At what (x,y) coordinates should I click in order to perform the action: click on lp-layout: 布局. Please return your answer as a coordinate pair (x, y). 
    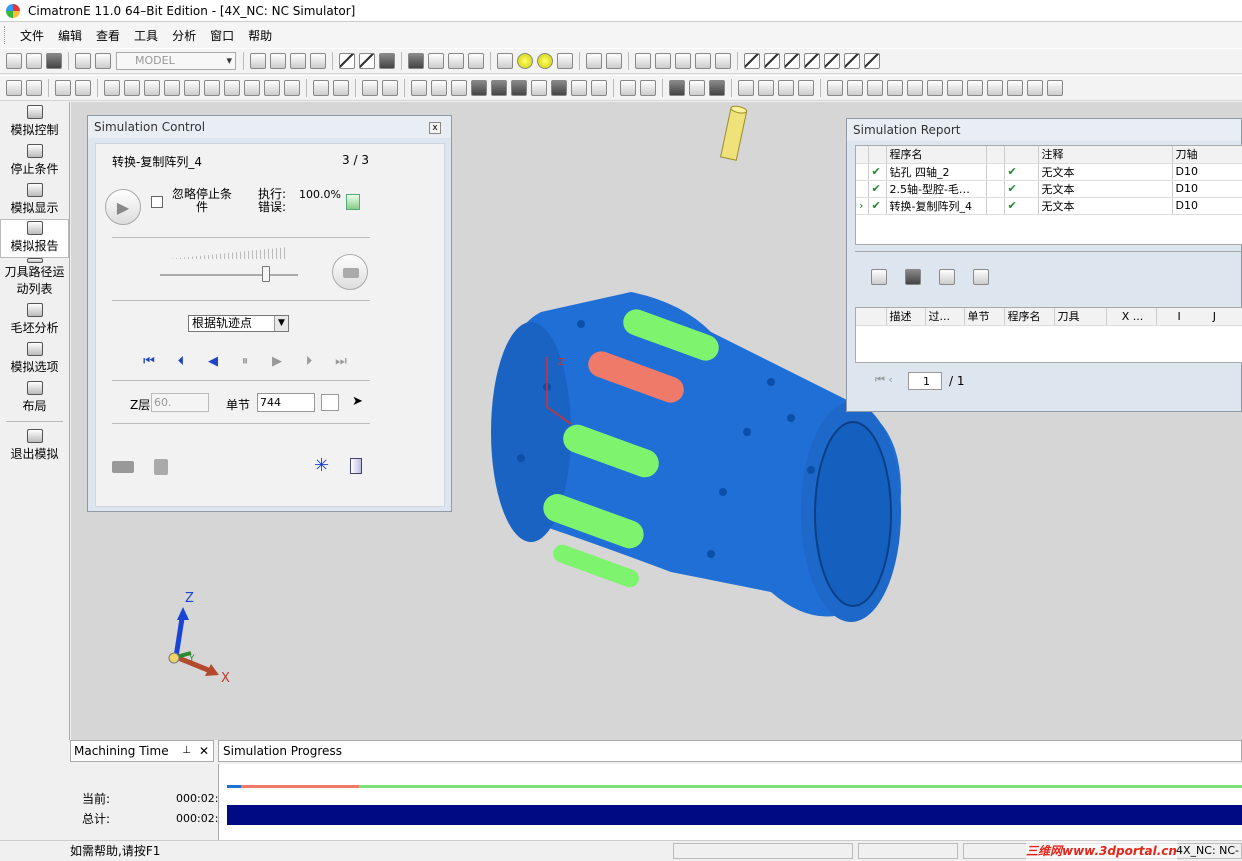
    Looking at the image, I should click on (34, 397).